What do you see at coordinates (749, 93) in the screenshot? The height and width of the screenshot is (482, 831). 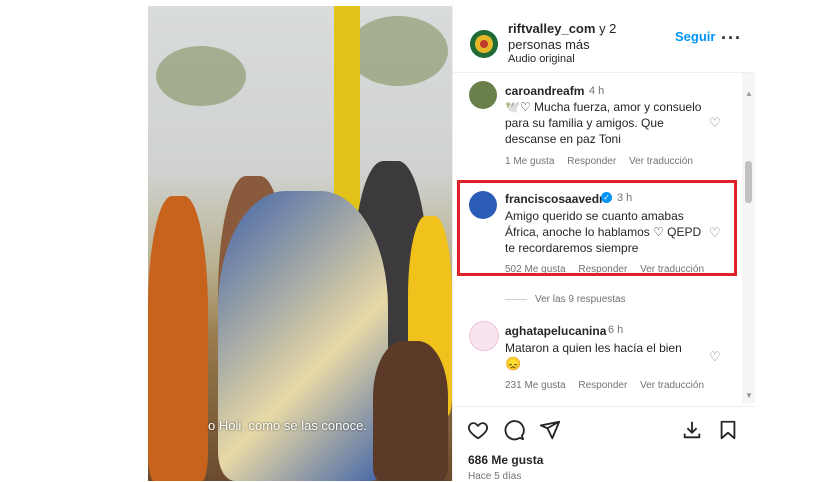 I see `scroll-up-arrow-icon: ▲` at bounding box center [749, 93].